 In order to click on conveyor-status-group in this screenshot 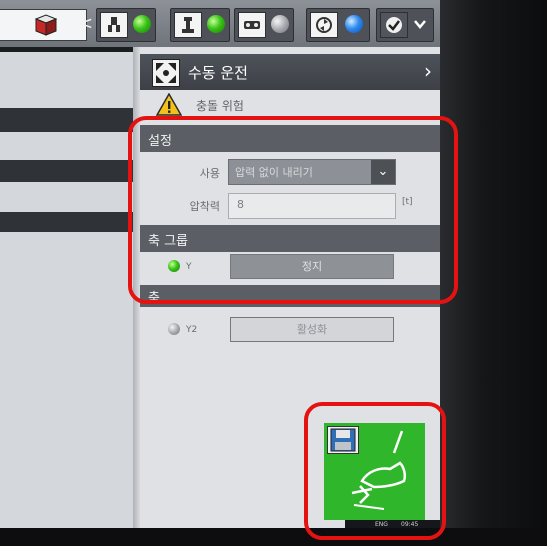, I will do `click(264, 25)`.